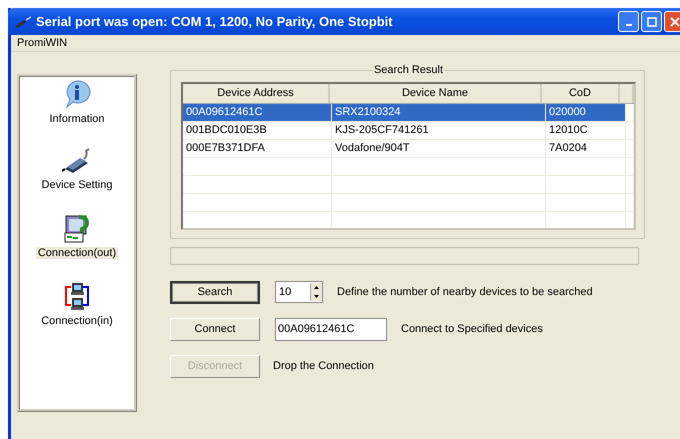  I want to click on window-title: Serial port was open: COM 1, 1200, No Parity, One Stopbit, so click(214, 21).